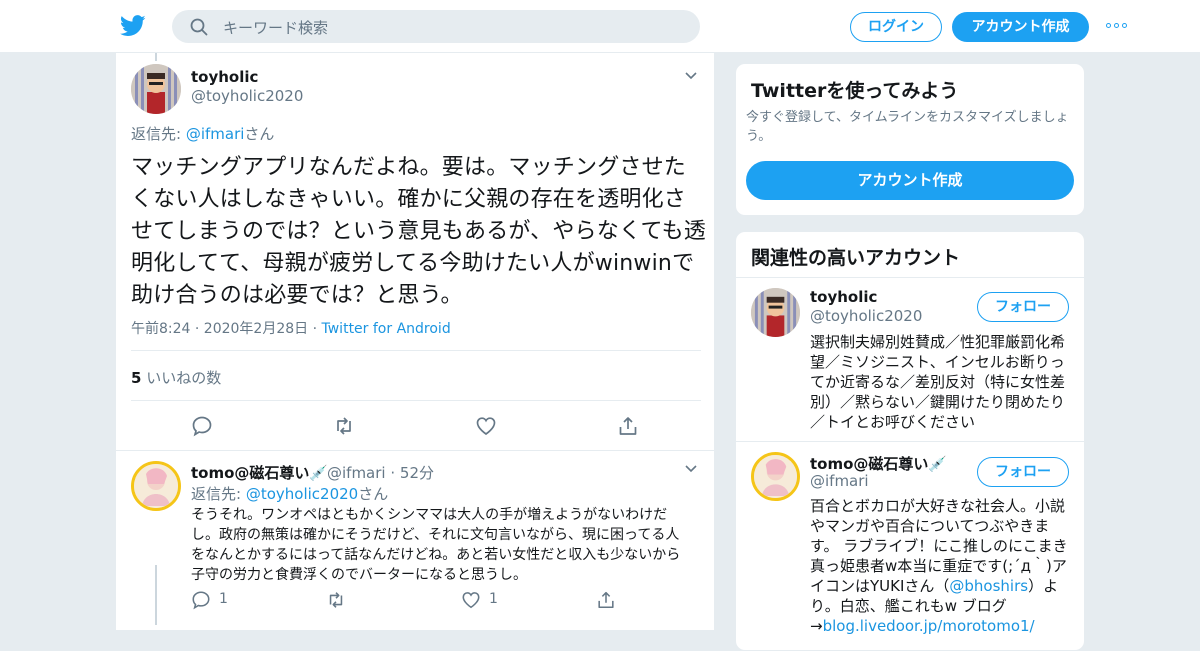 This screenshot has width=1200, height=651. I want to click on reply-to-link: @toyholic2020, so click(302, 494).